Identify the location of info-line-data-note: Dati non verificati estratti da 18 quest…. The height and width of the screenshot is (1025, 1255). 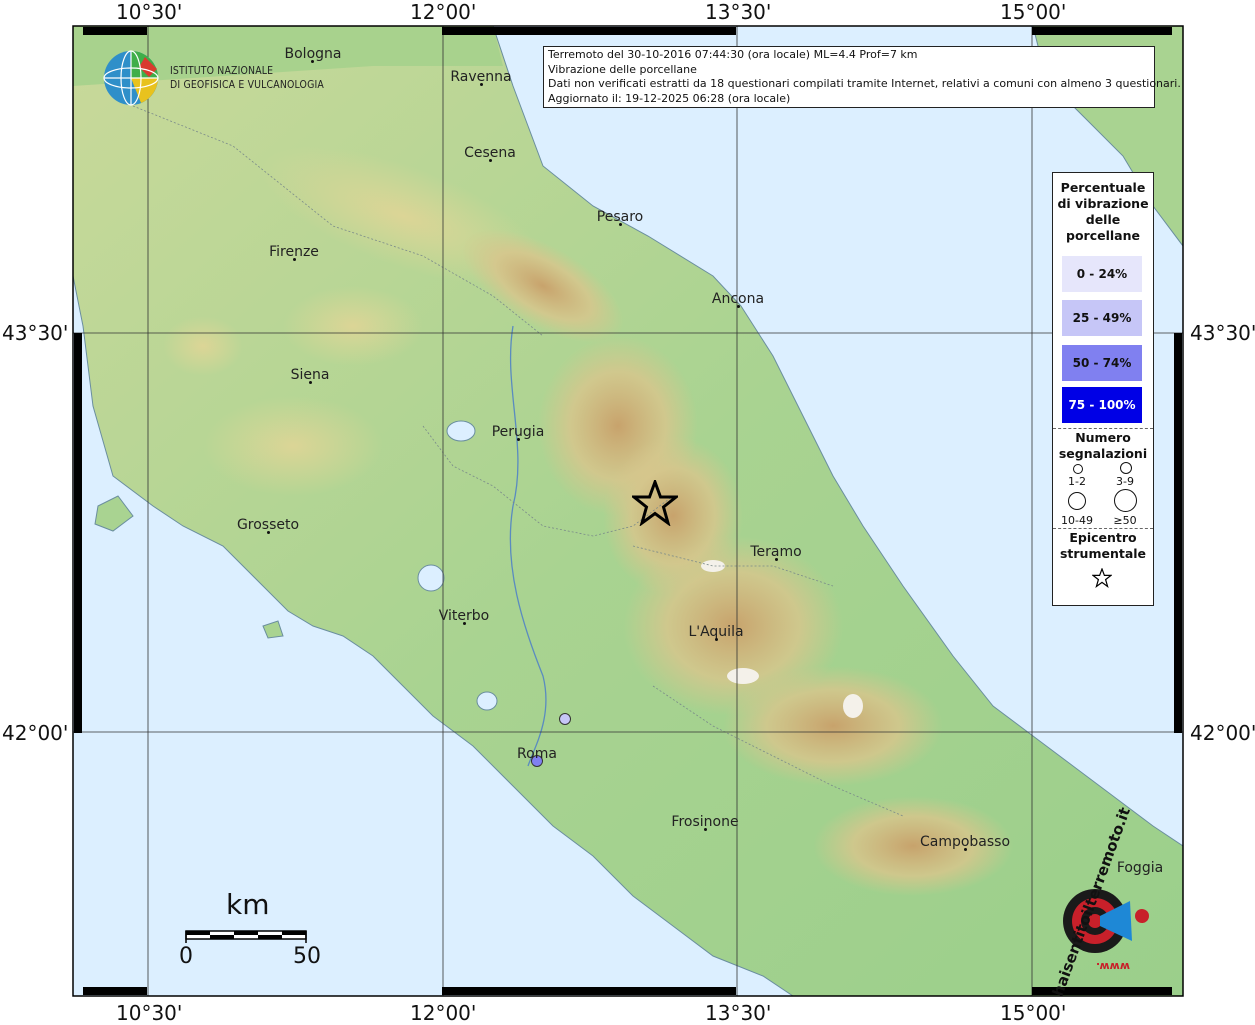
(864, 83).